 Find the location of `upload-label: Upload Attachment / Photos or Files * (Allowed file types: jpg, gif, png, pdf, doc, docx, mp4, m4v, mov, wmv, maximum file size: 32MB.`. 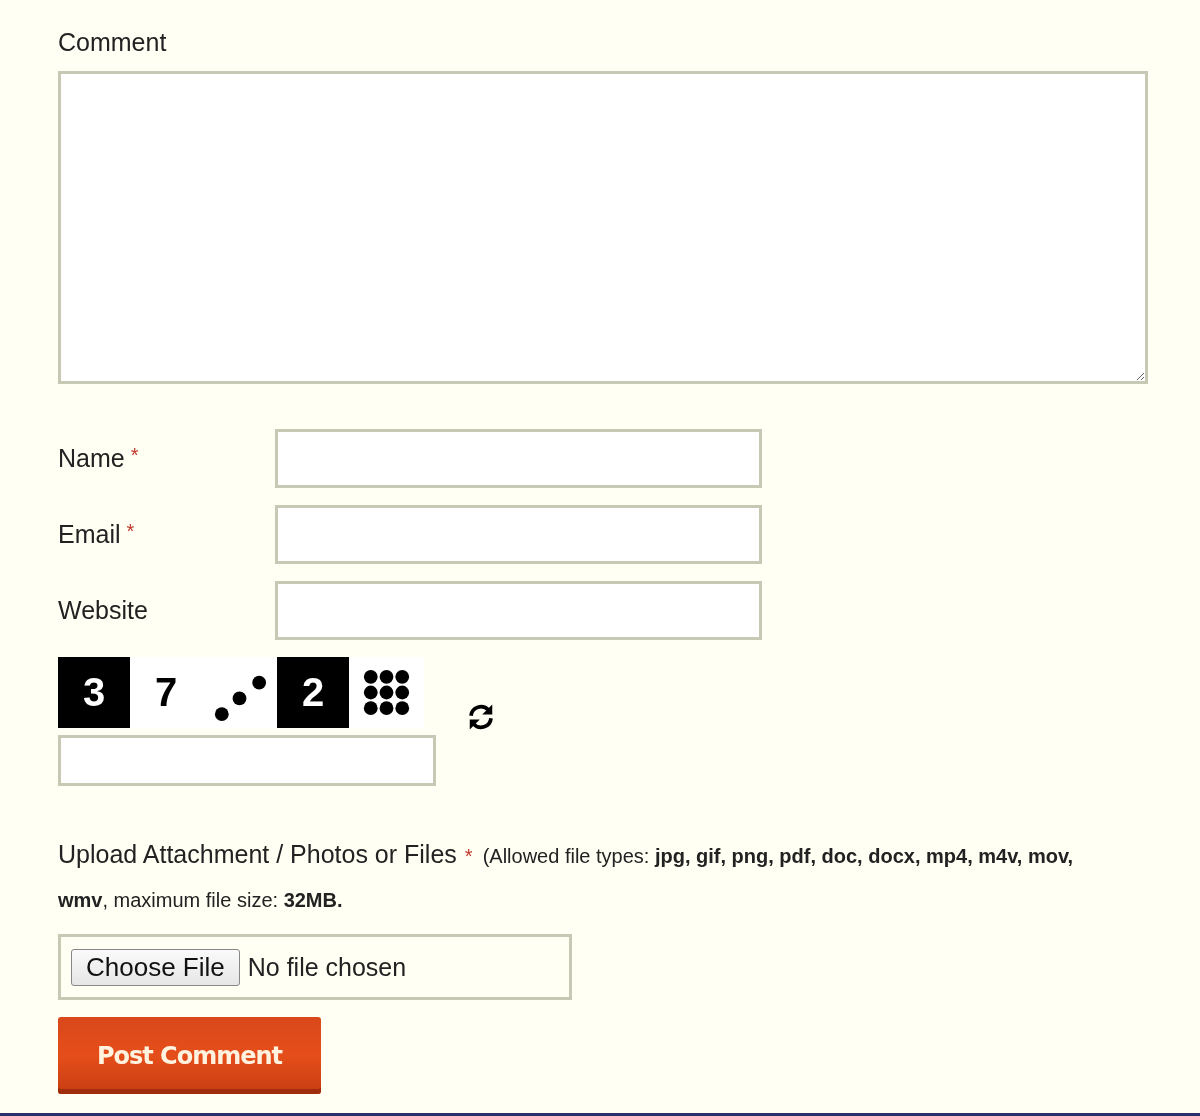

upload-label: Upload Attachment / Photos or Files * (Allowed file types: jpg, gif, png, pdf, doc, docx, mp4, m4v, mov, wmv, maximum file size: 32MB. is located at coordinates (566, 876).